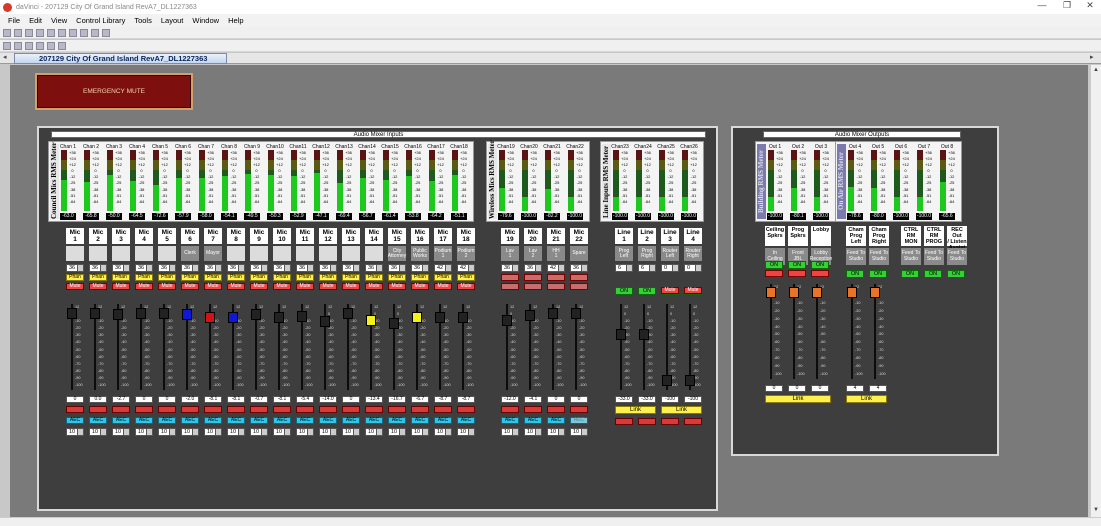  What do you see at coordinates (647, 291) in the screenshot?
I see `on-button: ON` at bounding box center [647, 291].